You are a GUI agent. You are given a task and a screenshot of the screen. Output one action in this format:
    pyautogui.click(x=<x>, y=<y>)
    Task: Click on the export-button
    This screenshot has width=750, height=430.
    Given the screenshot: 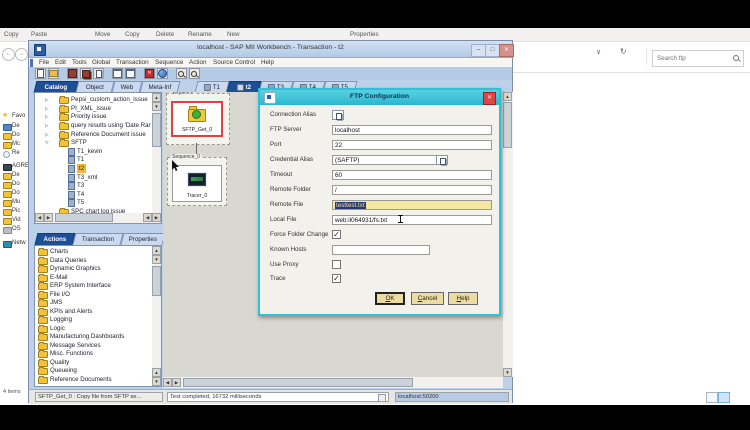 What is the action you would take?
    pyautogui.click(x=98, y=73)
    